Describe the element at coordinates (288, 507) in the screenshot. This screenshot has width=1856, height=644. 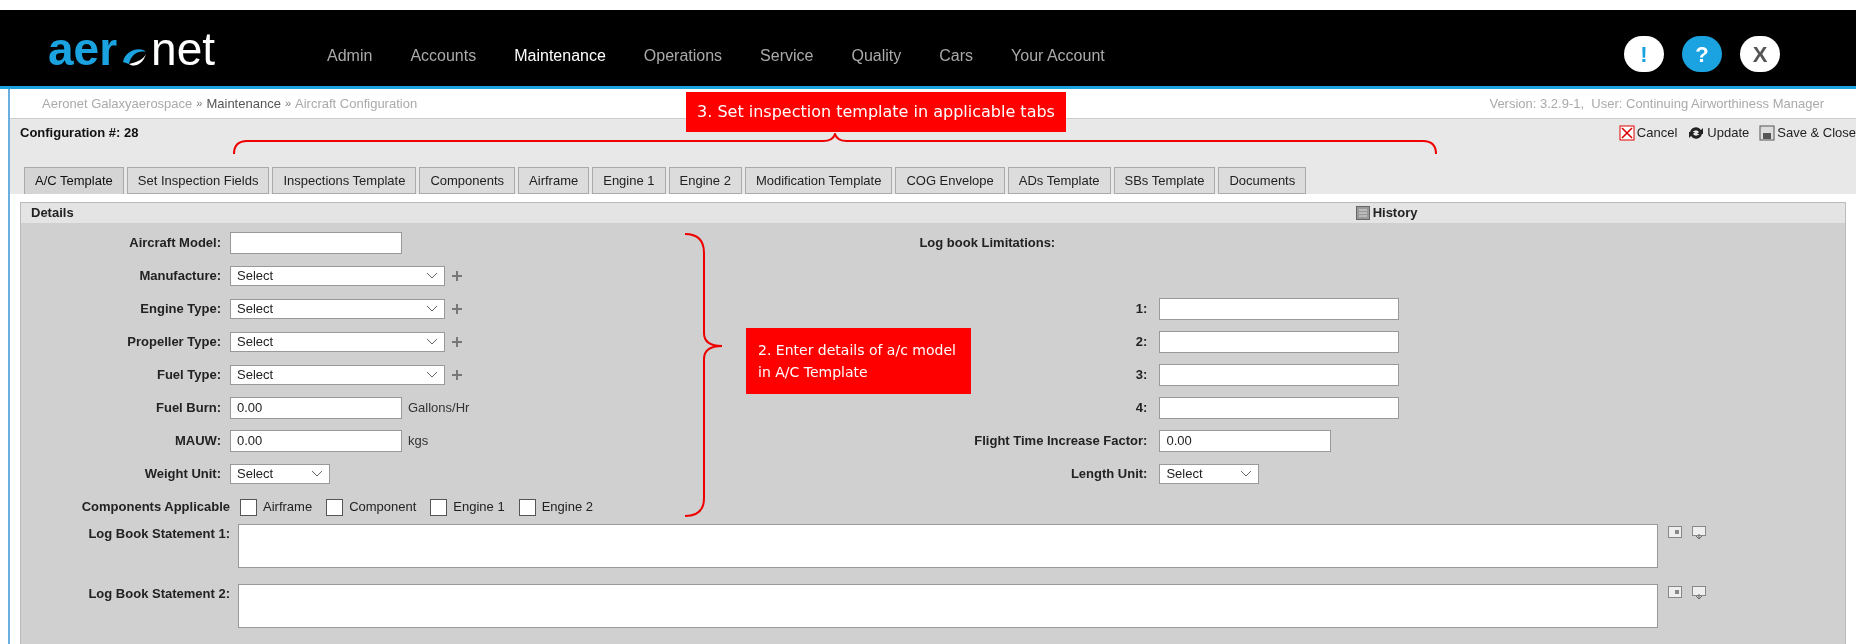
I see `checkbox-label: Airframe` at that location.